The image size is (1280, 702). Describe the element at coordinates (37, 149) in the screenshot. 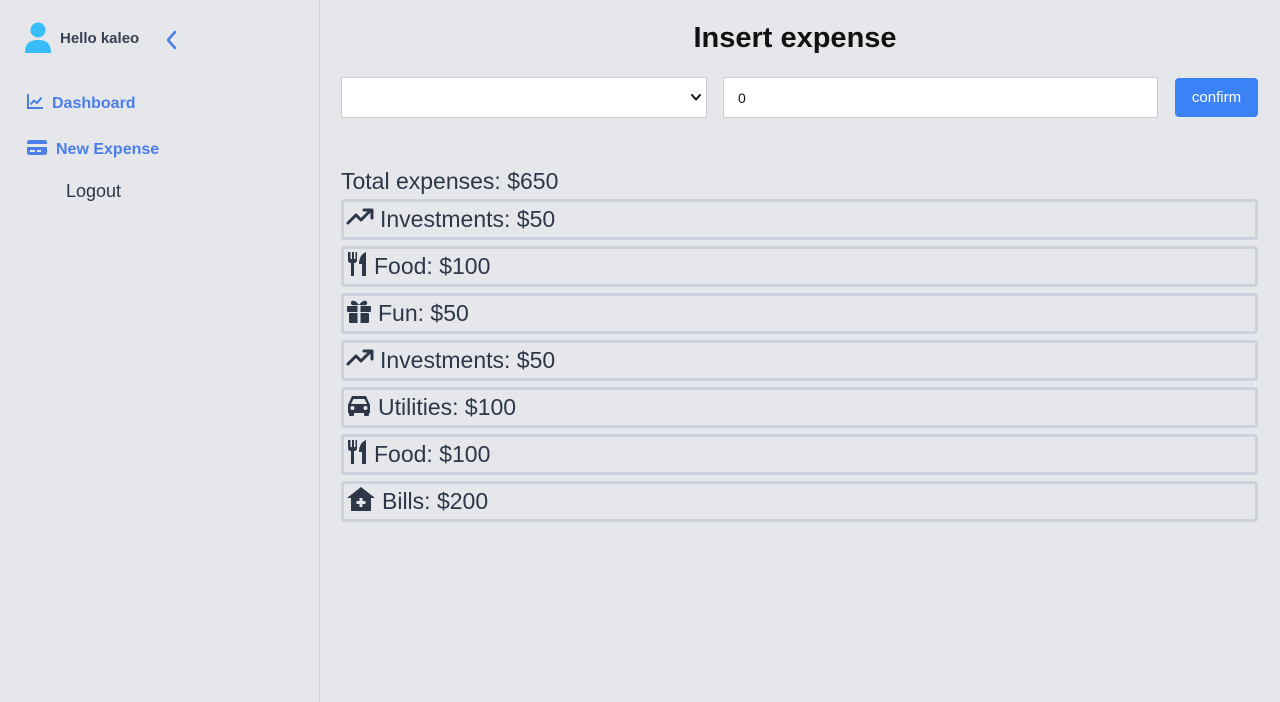

I see `credit-card-icon` at that location.